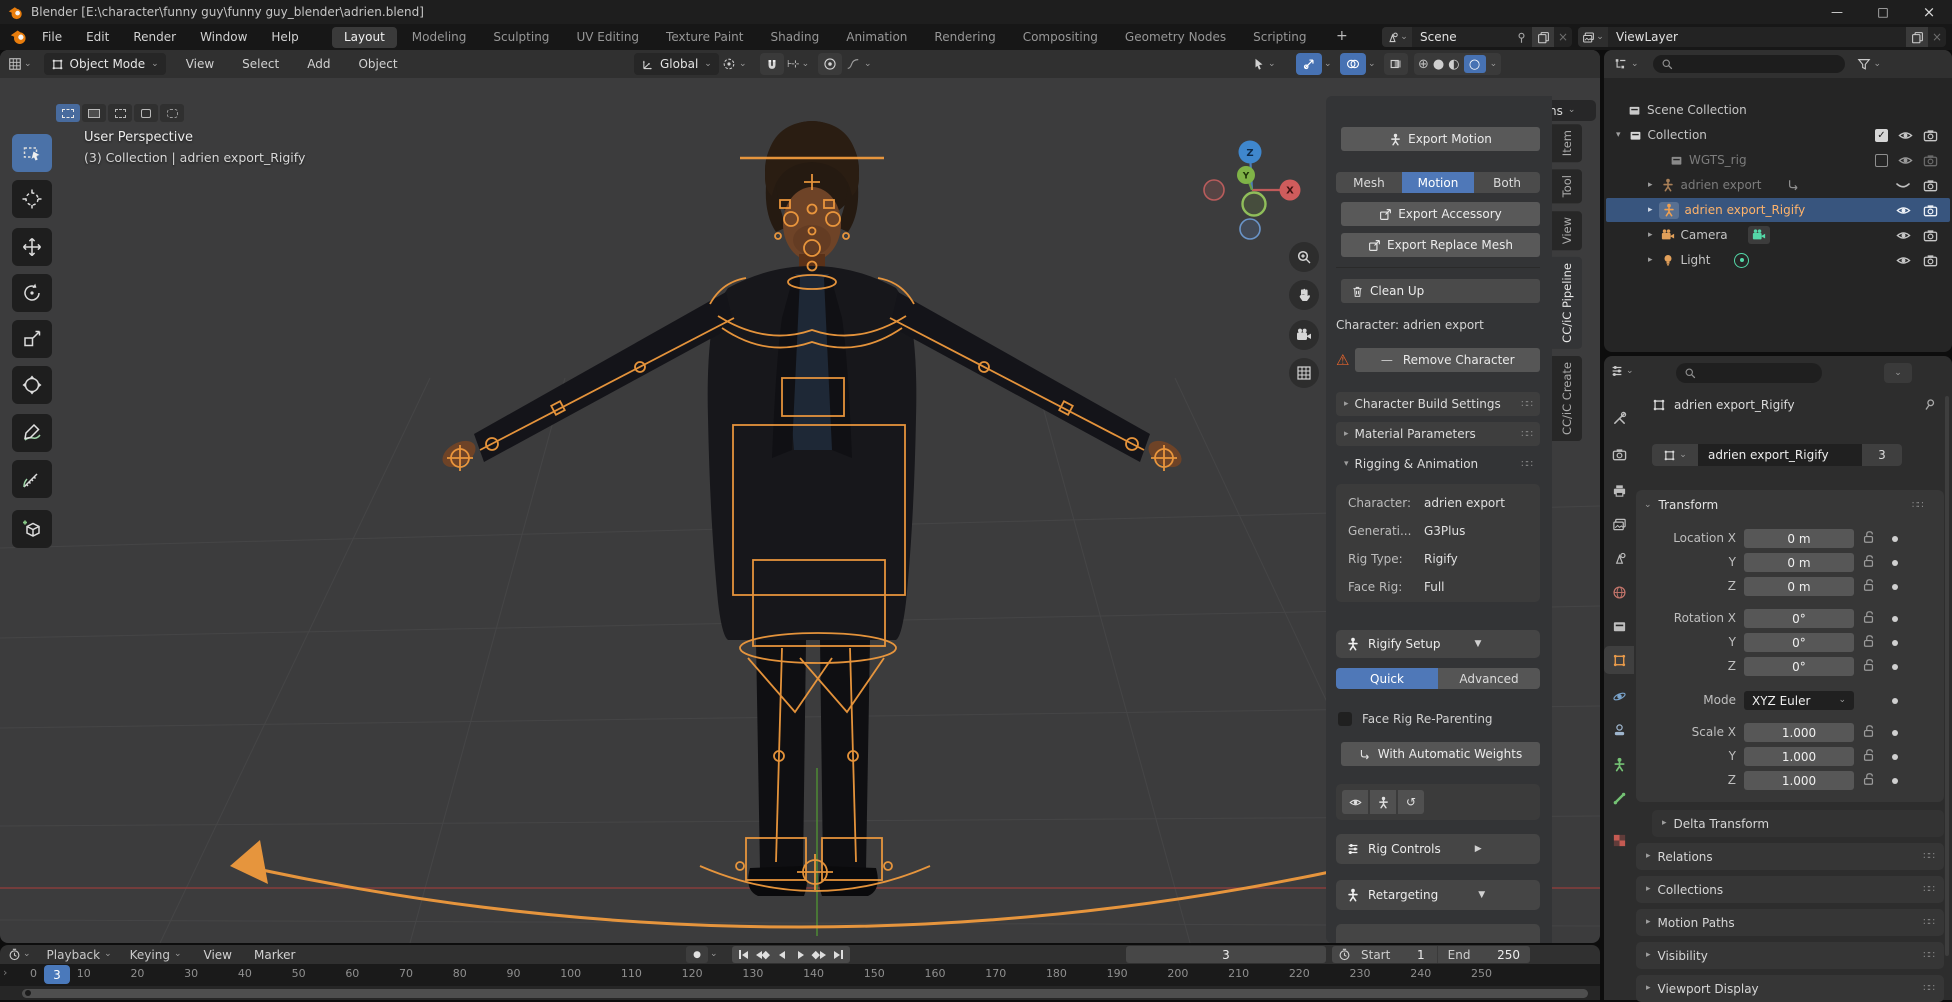 This screenshot has height=1002, width=1952. I want to click on tab-texture, so click(1619, 840).